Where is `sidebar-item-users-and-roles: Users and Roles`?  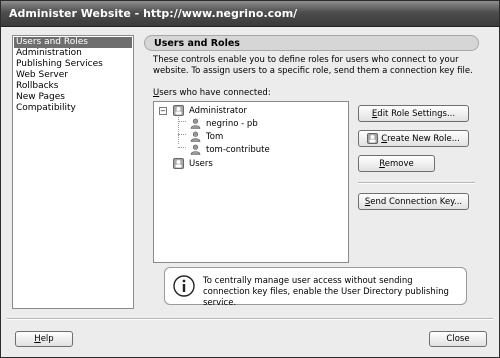
sidebar-item-users-and-roles: Users and Roles is located at coordinates (73, 42).